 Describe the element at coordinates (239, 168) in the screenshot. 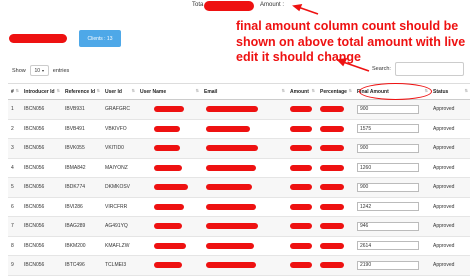

I see `table-row: 4 IBCN056 IBMA842 MAIYONZ 1260 Approved` at that location.